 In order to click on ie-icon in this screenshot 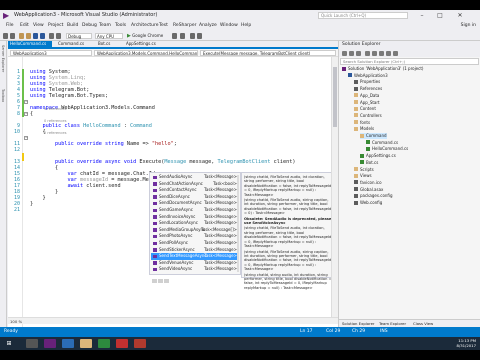, I will do `click(68, 343)`.